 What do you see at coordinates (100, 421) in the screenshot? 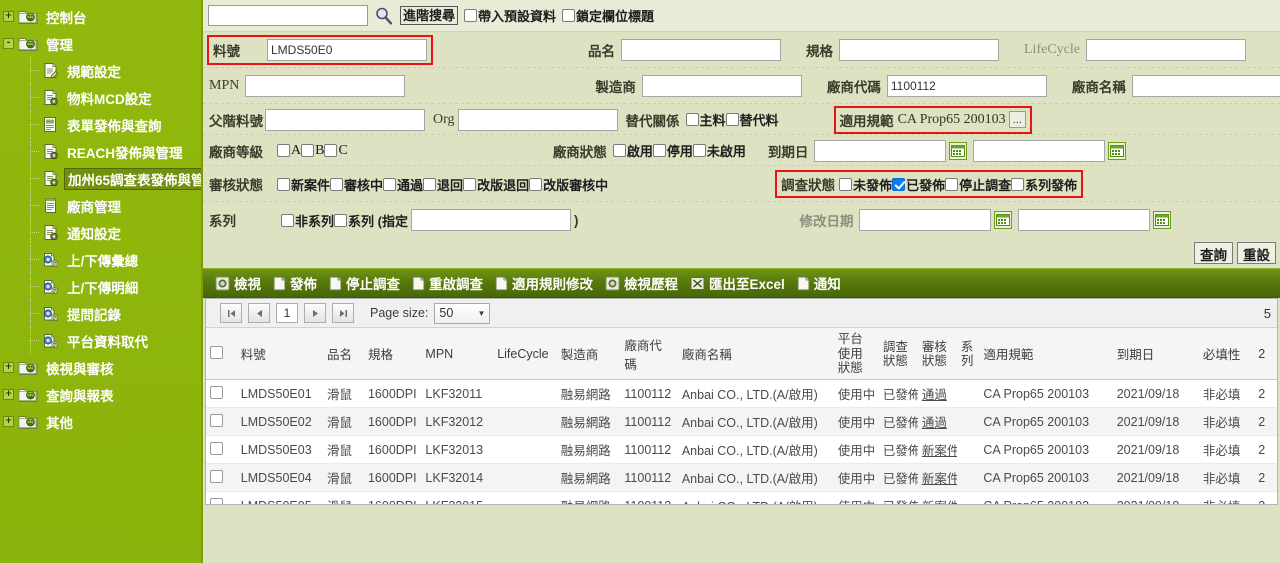
I see `sidebar-item-15: + 其他` at bounding box center [100, 421].